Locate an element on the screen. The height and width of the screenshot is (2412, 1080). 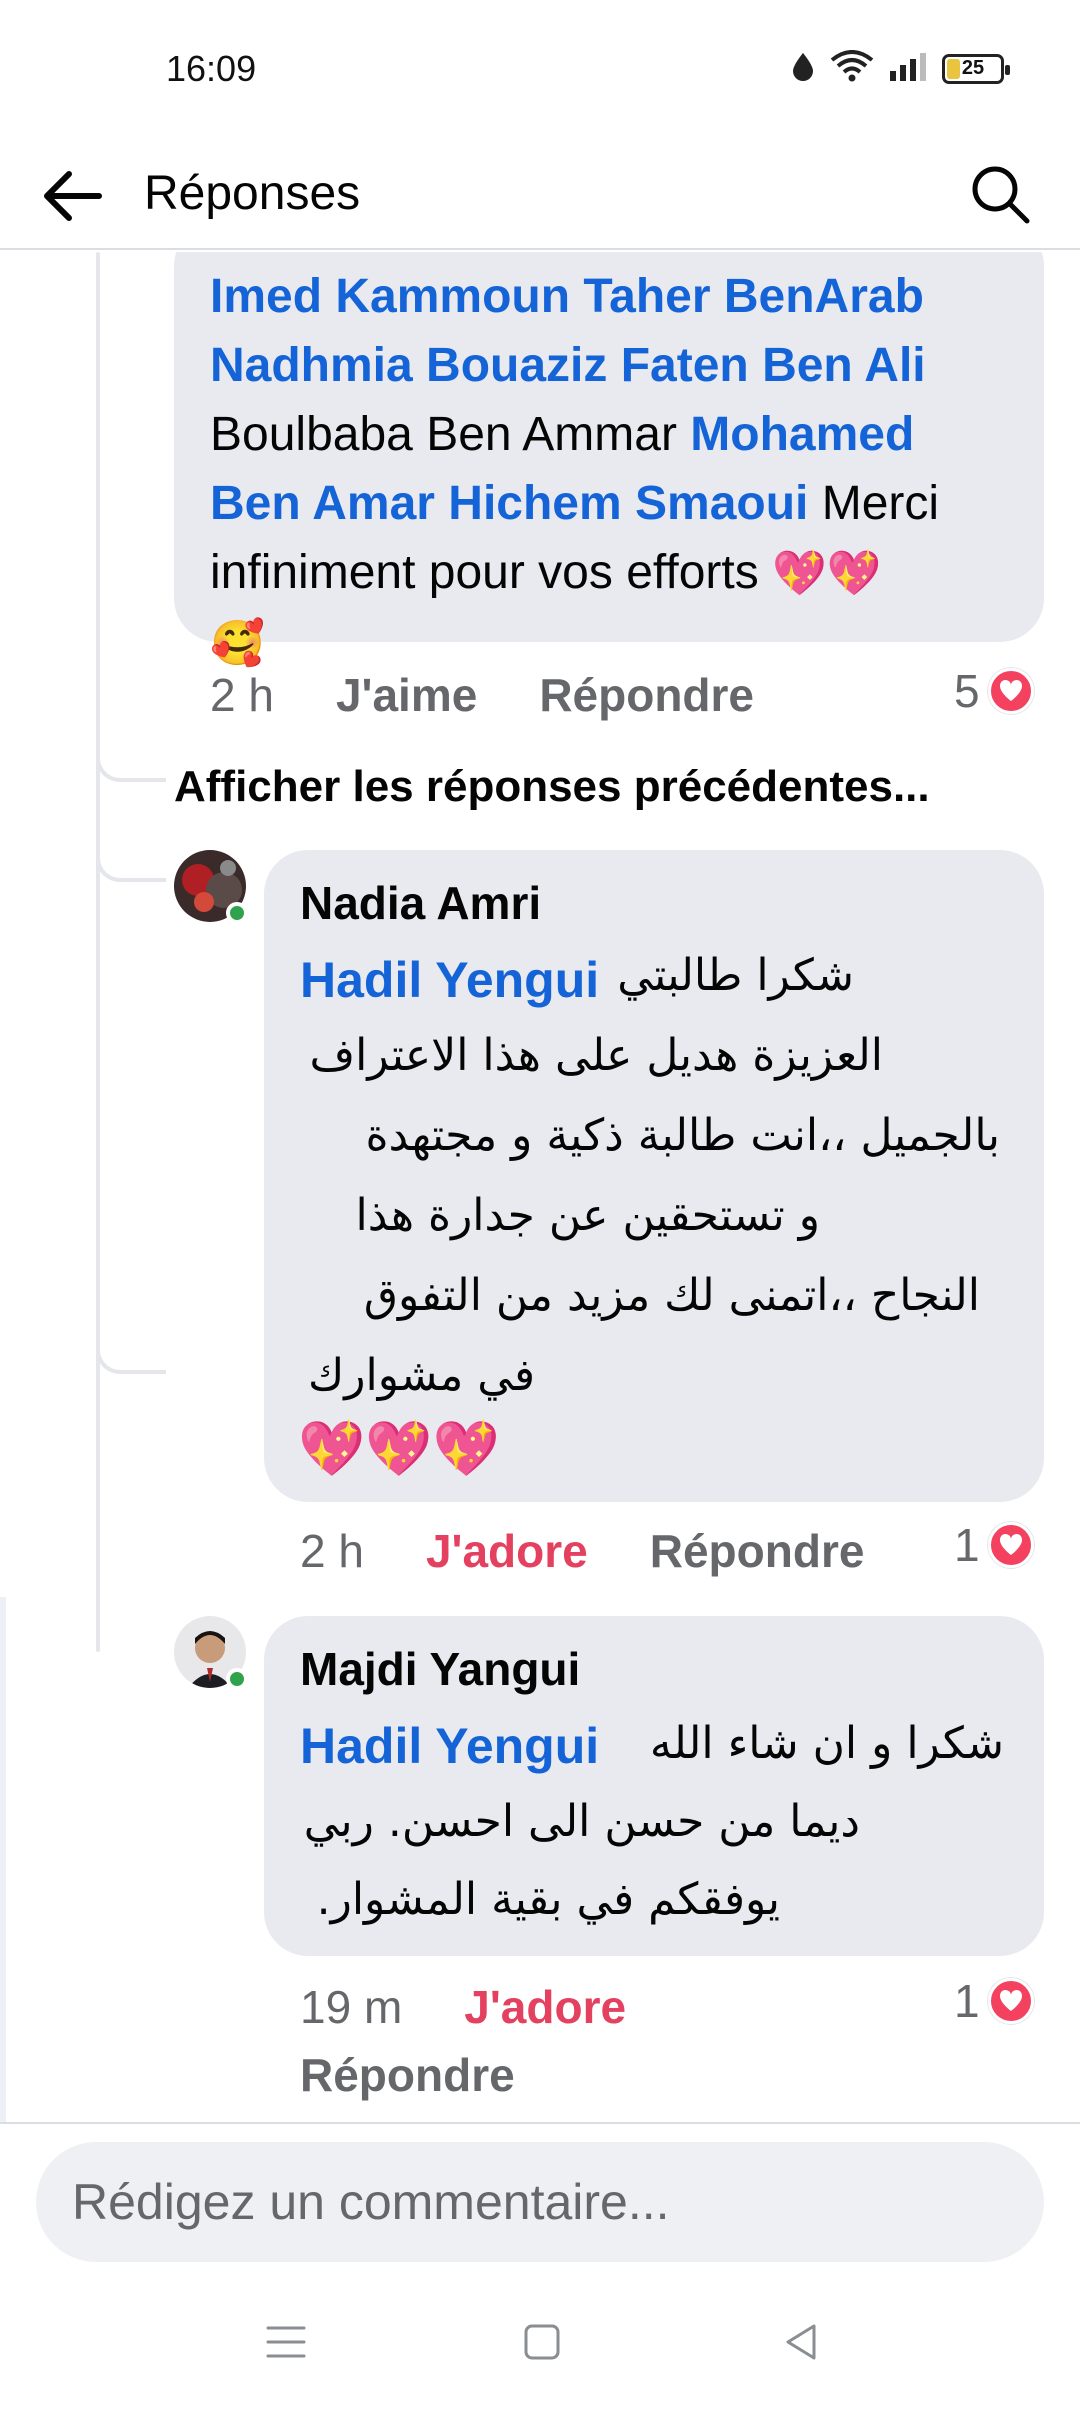
comment-time: 19 m is located at coordinates (351, 2007).